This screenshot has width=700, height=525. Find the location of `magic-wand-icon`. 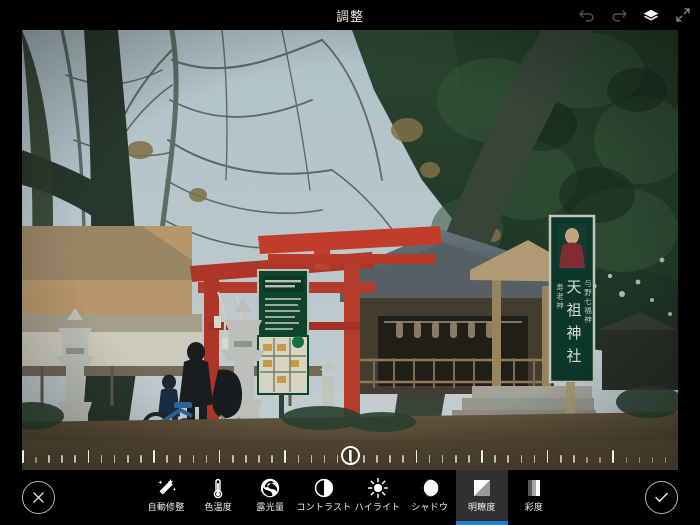

magic-wand-icon is located at coordinates (166, 487).